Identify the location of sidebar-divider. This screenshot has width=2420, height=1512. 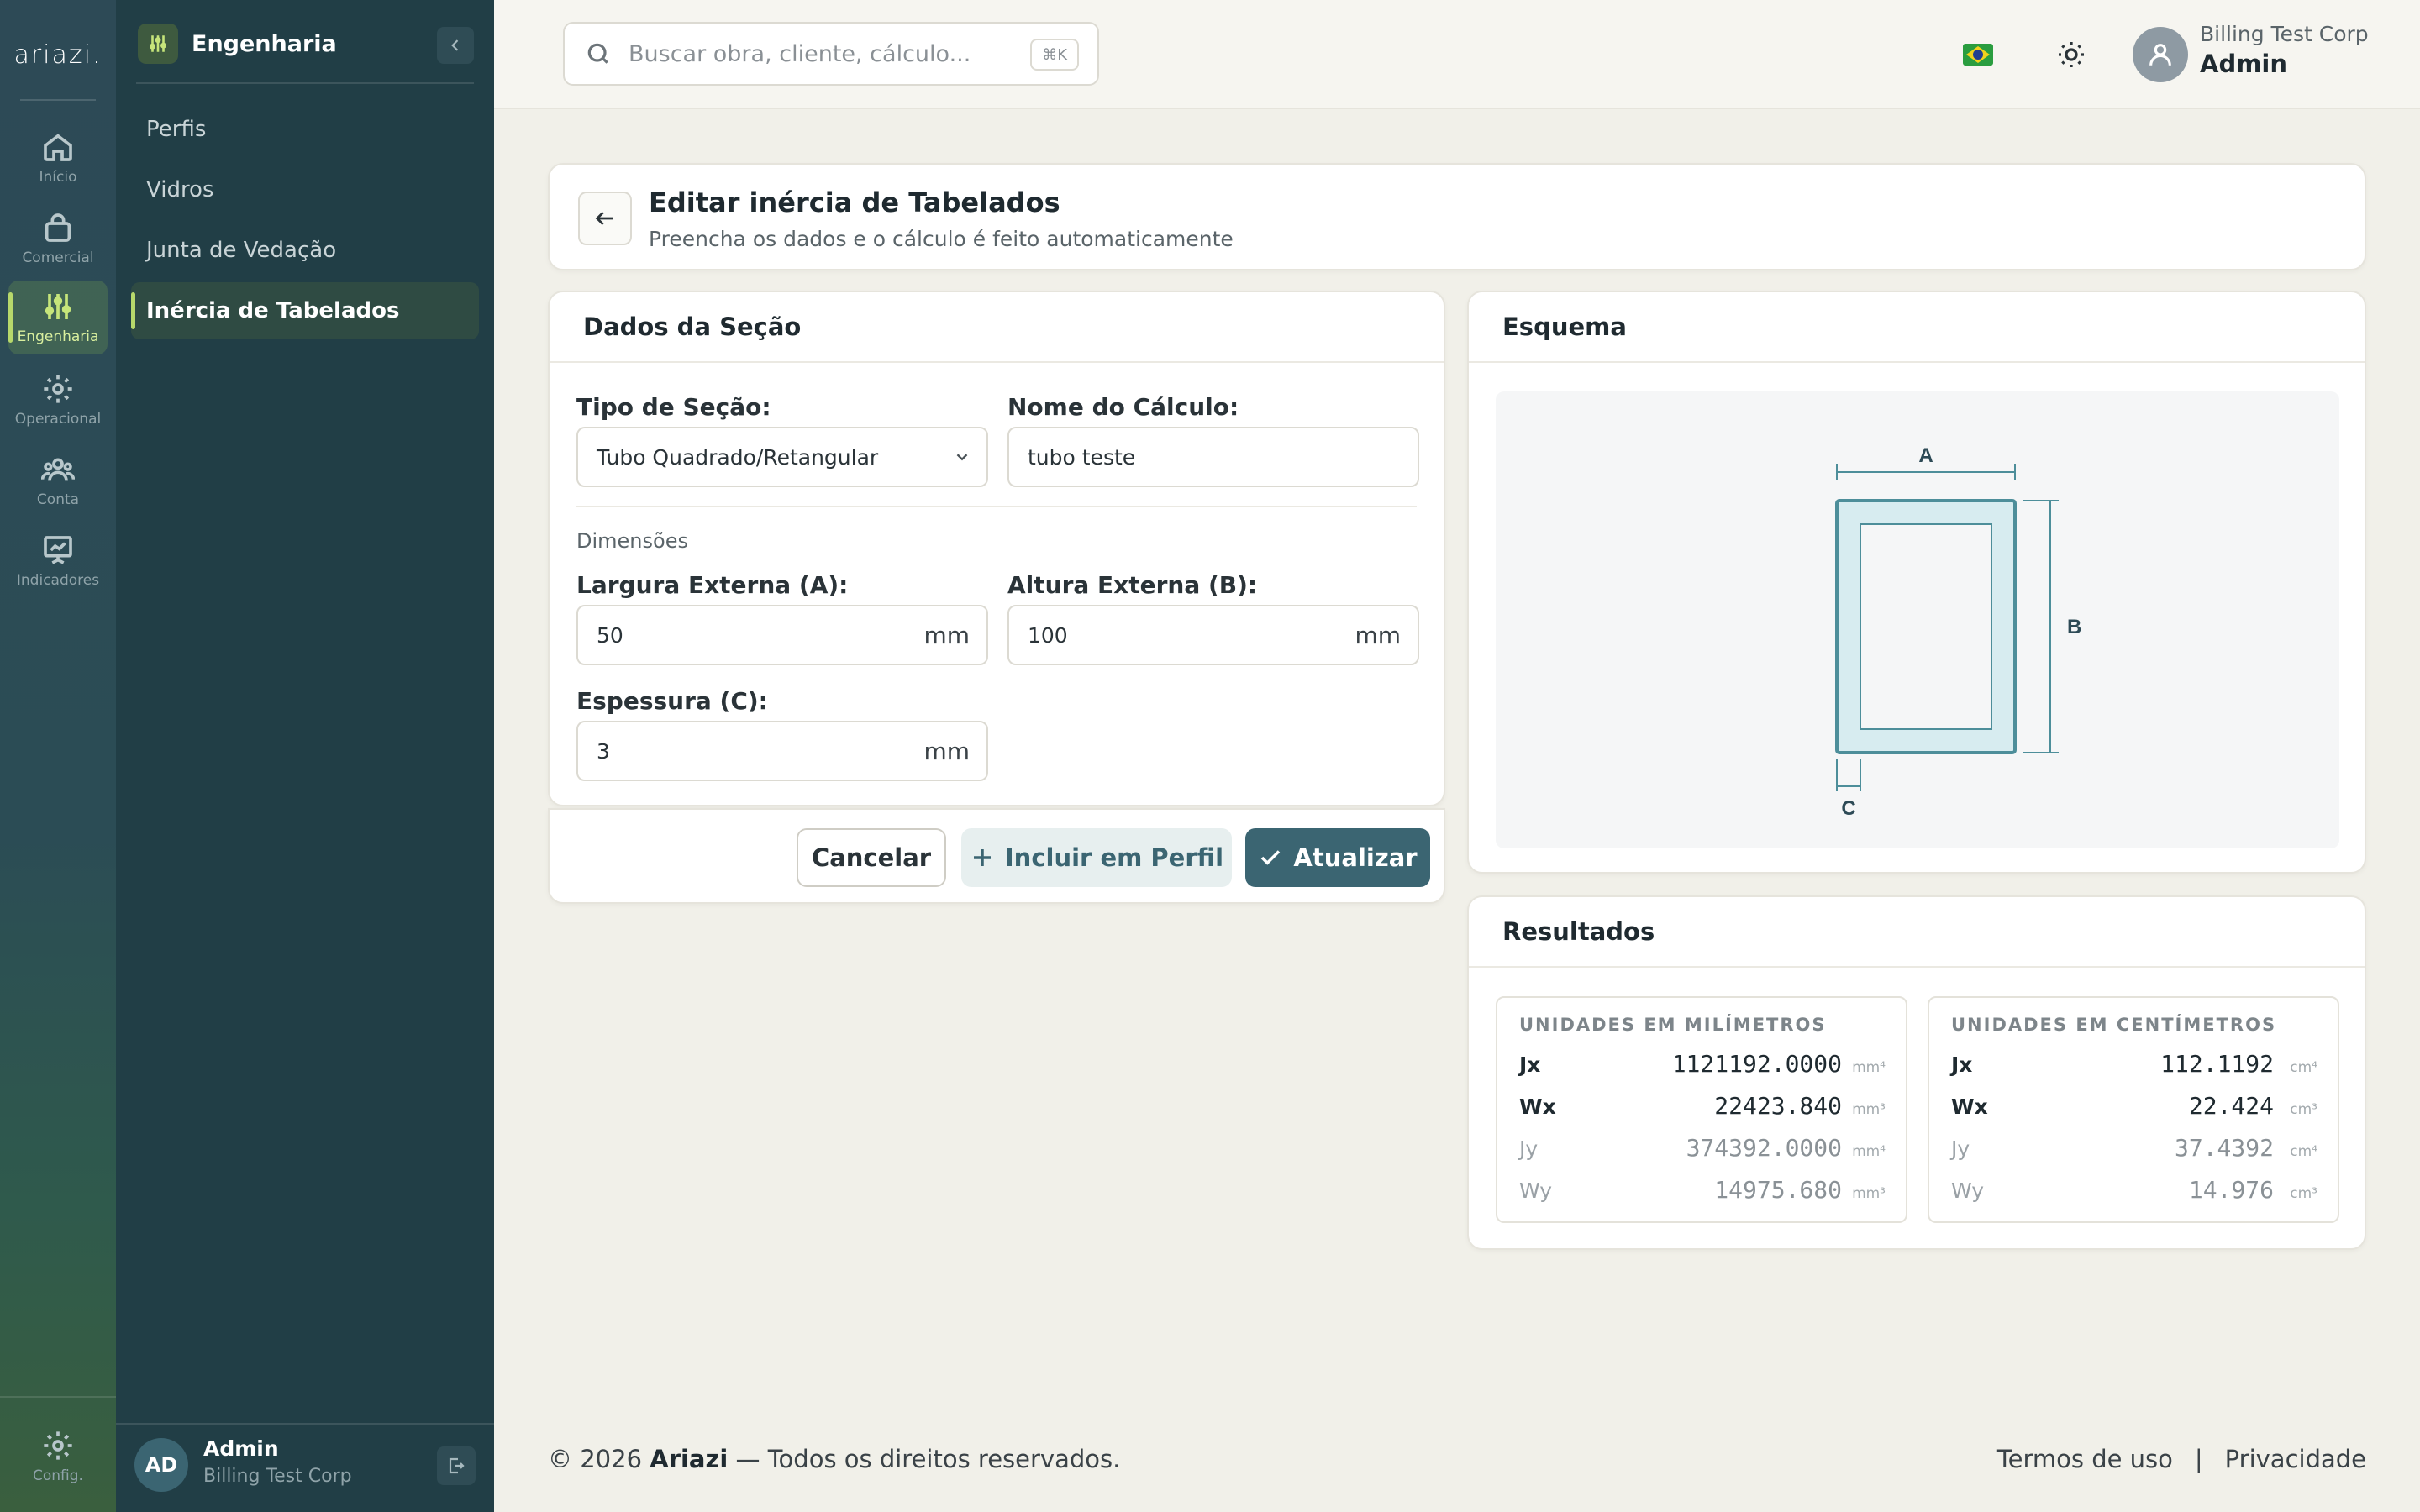
(305, 83).